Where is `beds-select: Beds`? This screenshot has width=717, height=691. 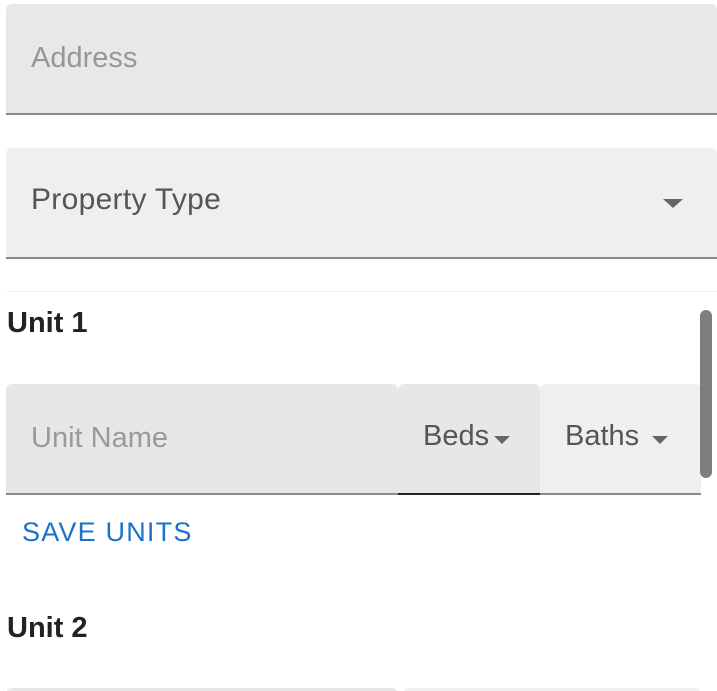 beds-select: Beds is located at coordinates (469, 439).